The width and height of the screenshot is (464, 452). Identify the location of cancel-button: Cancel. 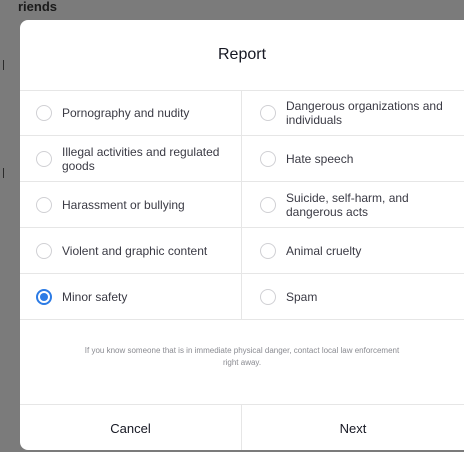
(131, 427).